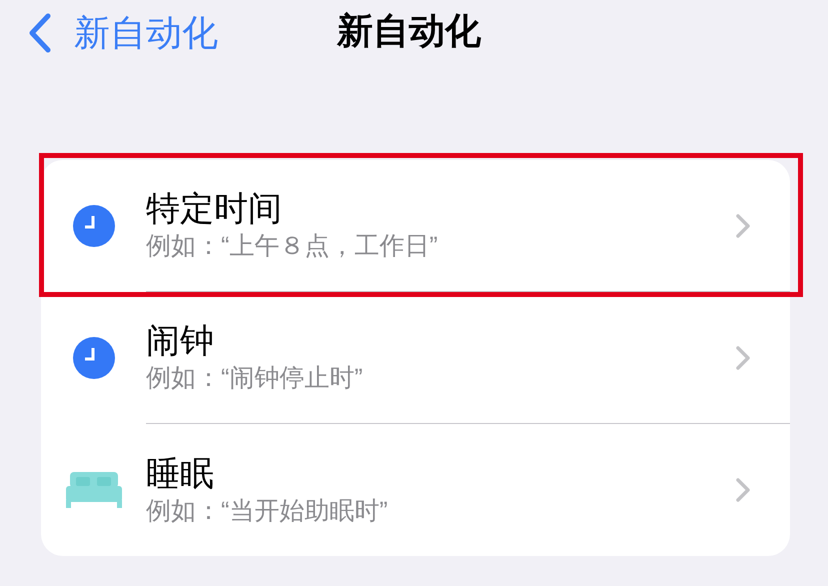 The image size is (828, 586). I want to click on row-subtitle: 例如：“当开始助眠时”, so click(267, 511).